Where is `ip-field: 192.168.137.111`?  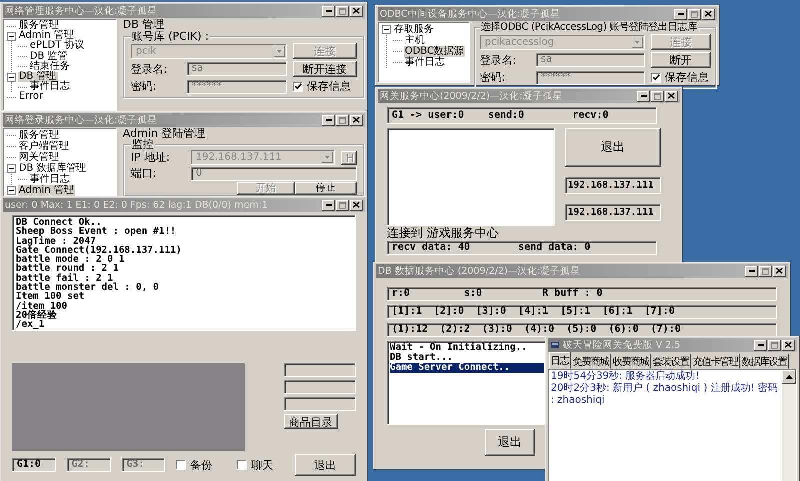 ip-field: 192.168.137.111 is located at coordinates (613, 212).